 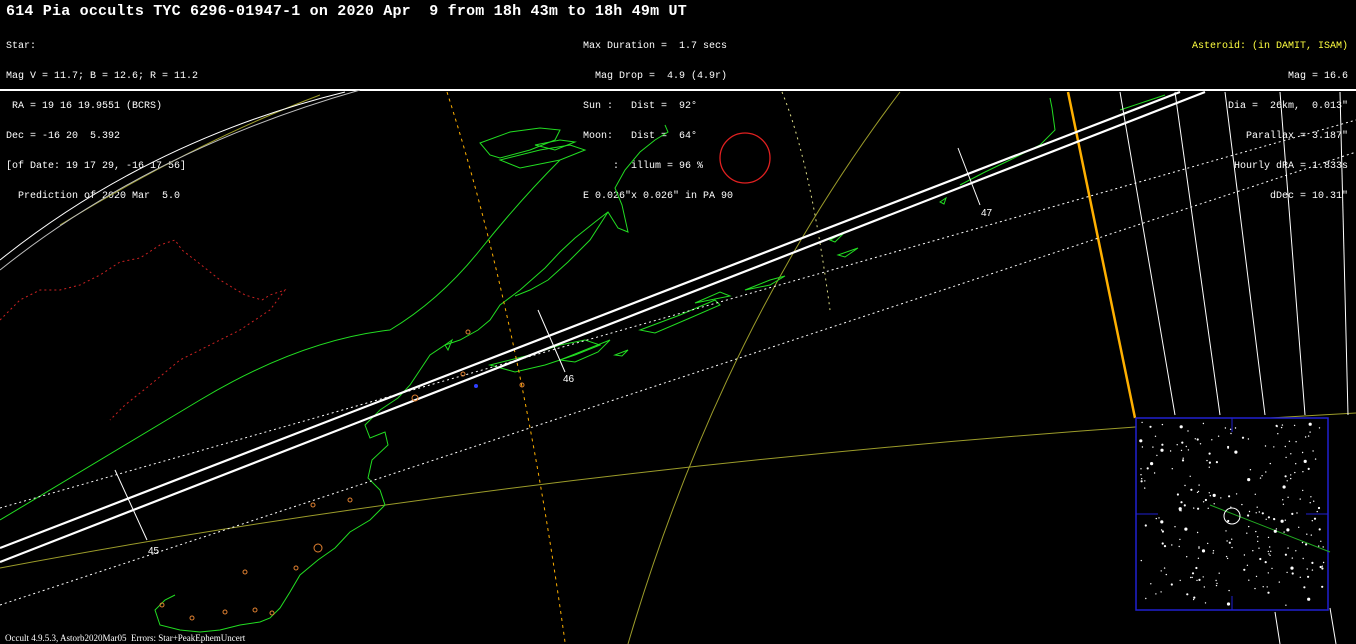 I want to click on star-line: Mag V = 11.7; B = 12.6; R = 11.2, so click(x=102, y=76).